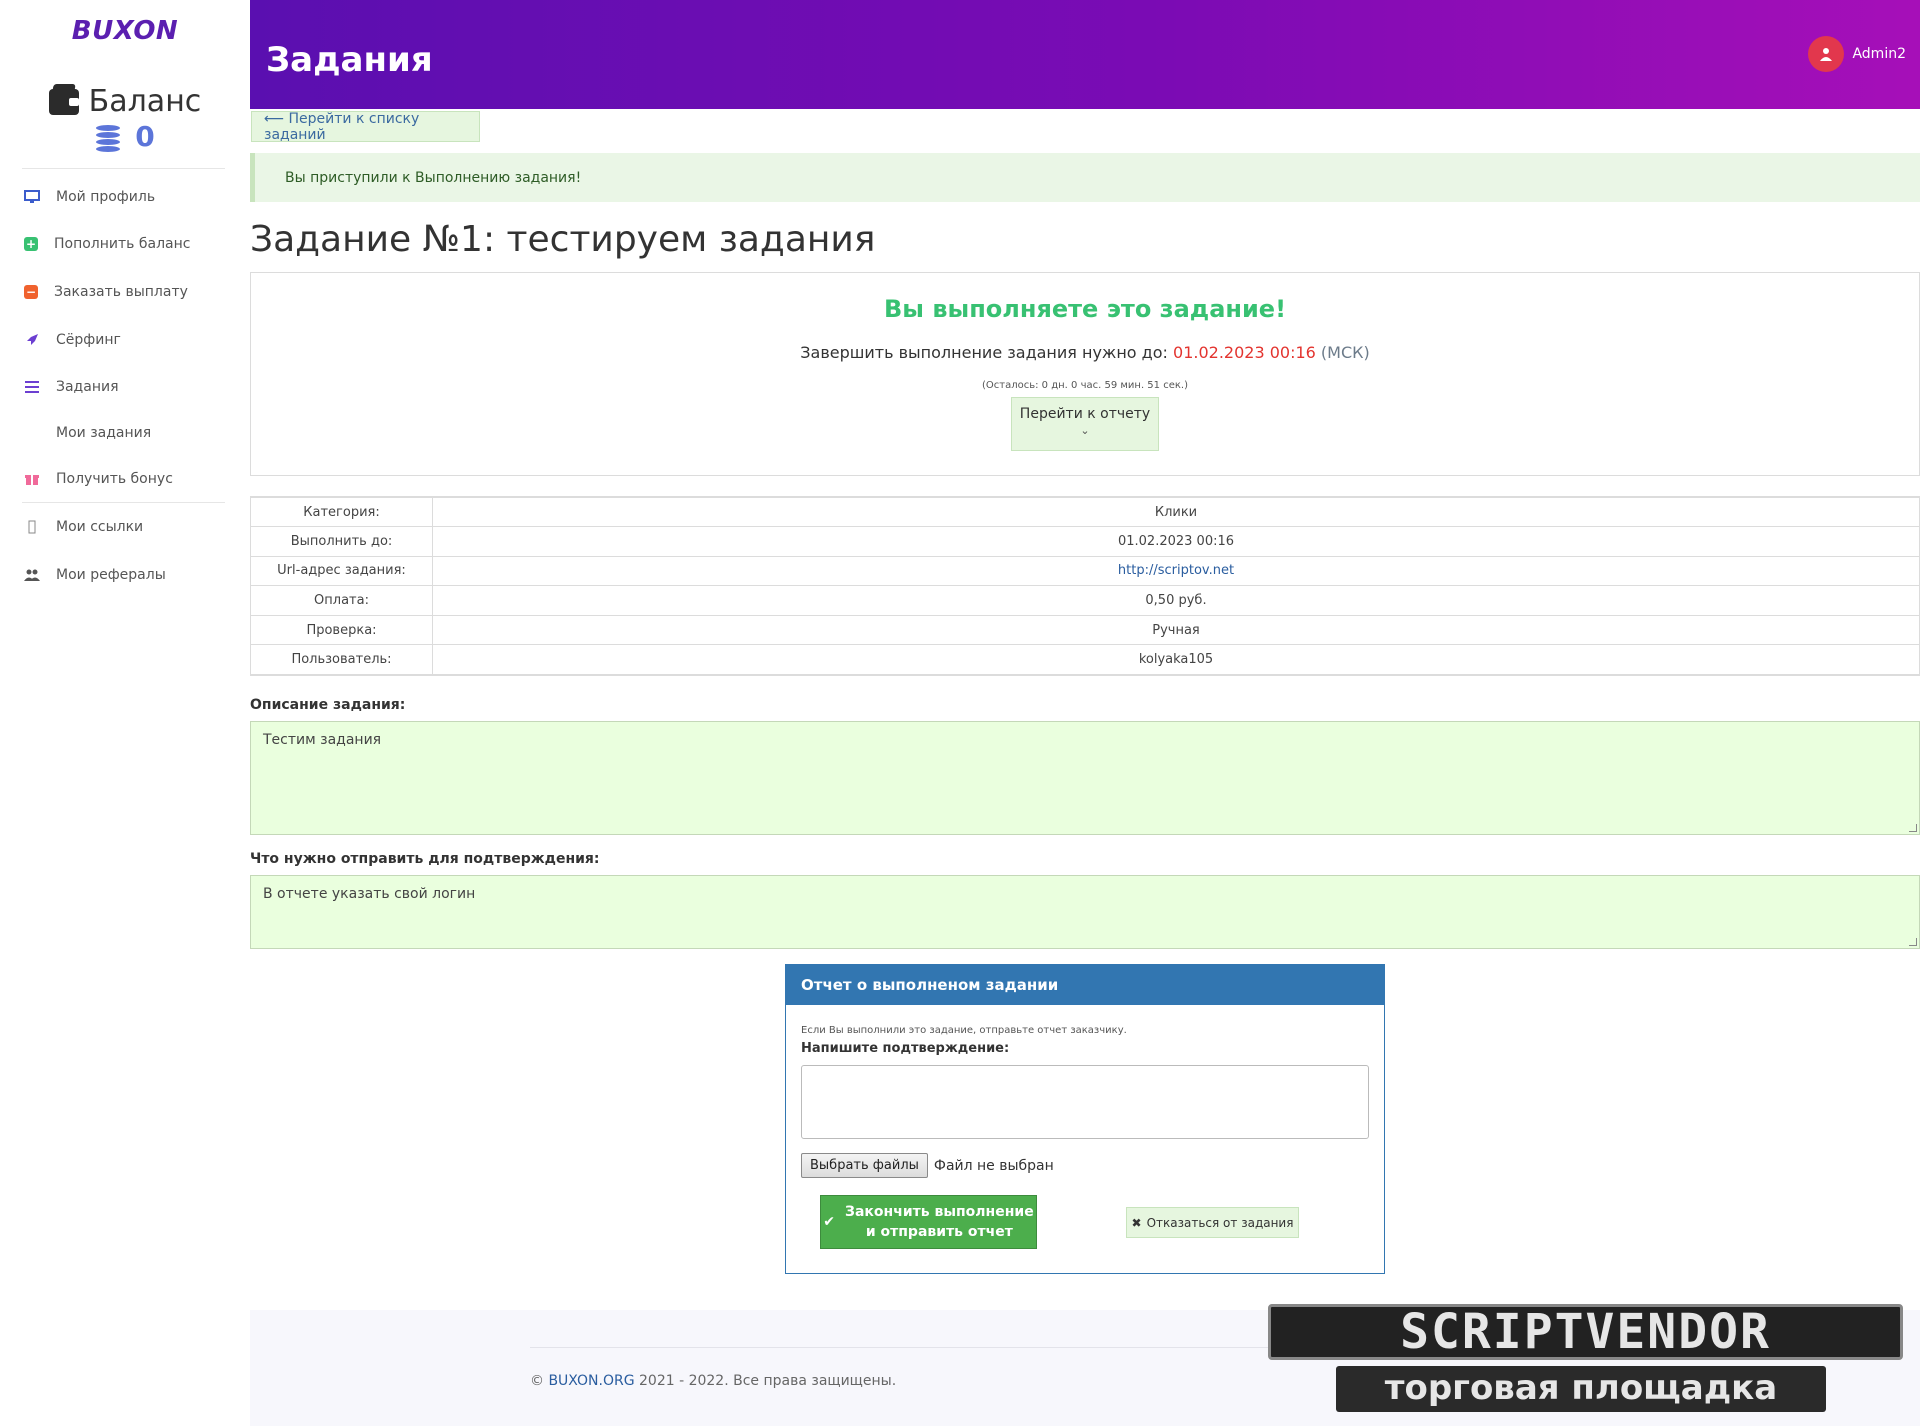 Image resolution: width=1920 pixels, height=1426 pixels. Describe the element at coordinates (1085, 912) in the screenshot. I see `confirmation-field: В отчете указать свой логин` at that location.